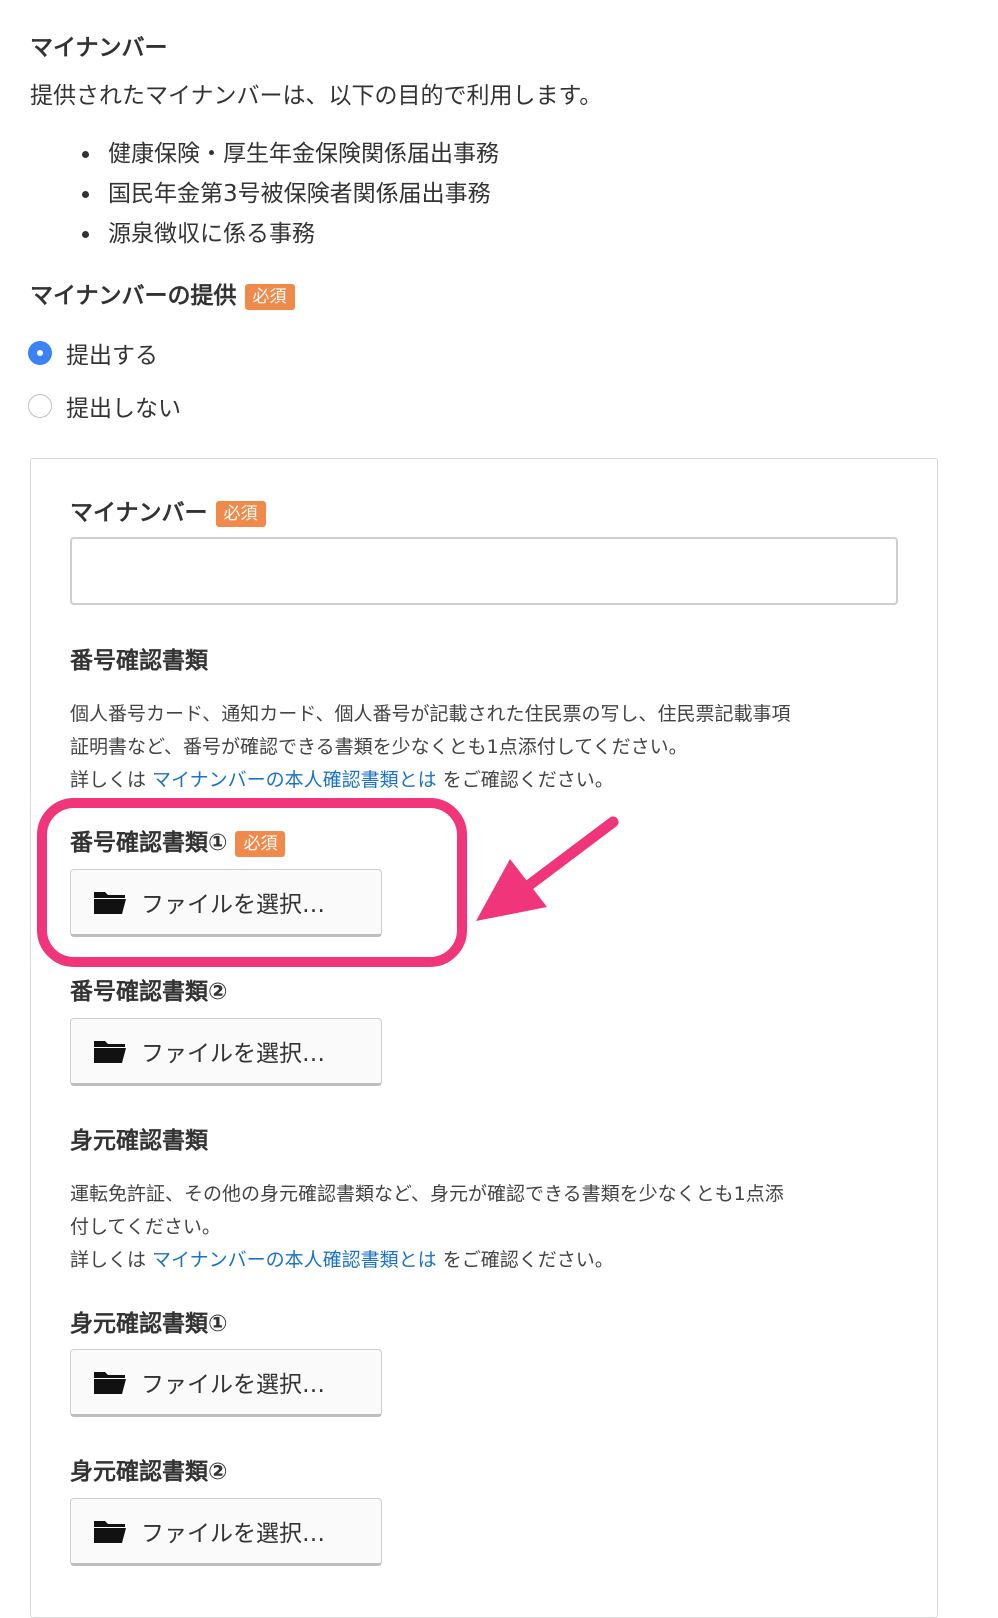 The width and height of the screenshot is (998, 1618). Describe the element at coordinates (252, 882) in the screenshot. I see `highlight-box` at that location.